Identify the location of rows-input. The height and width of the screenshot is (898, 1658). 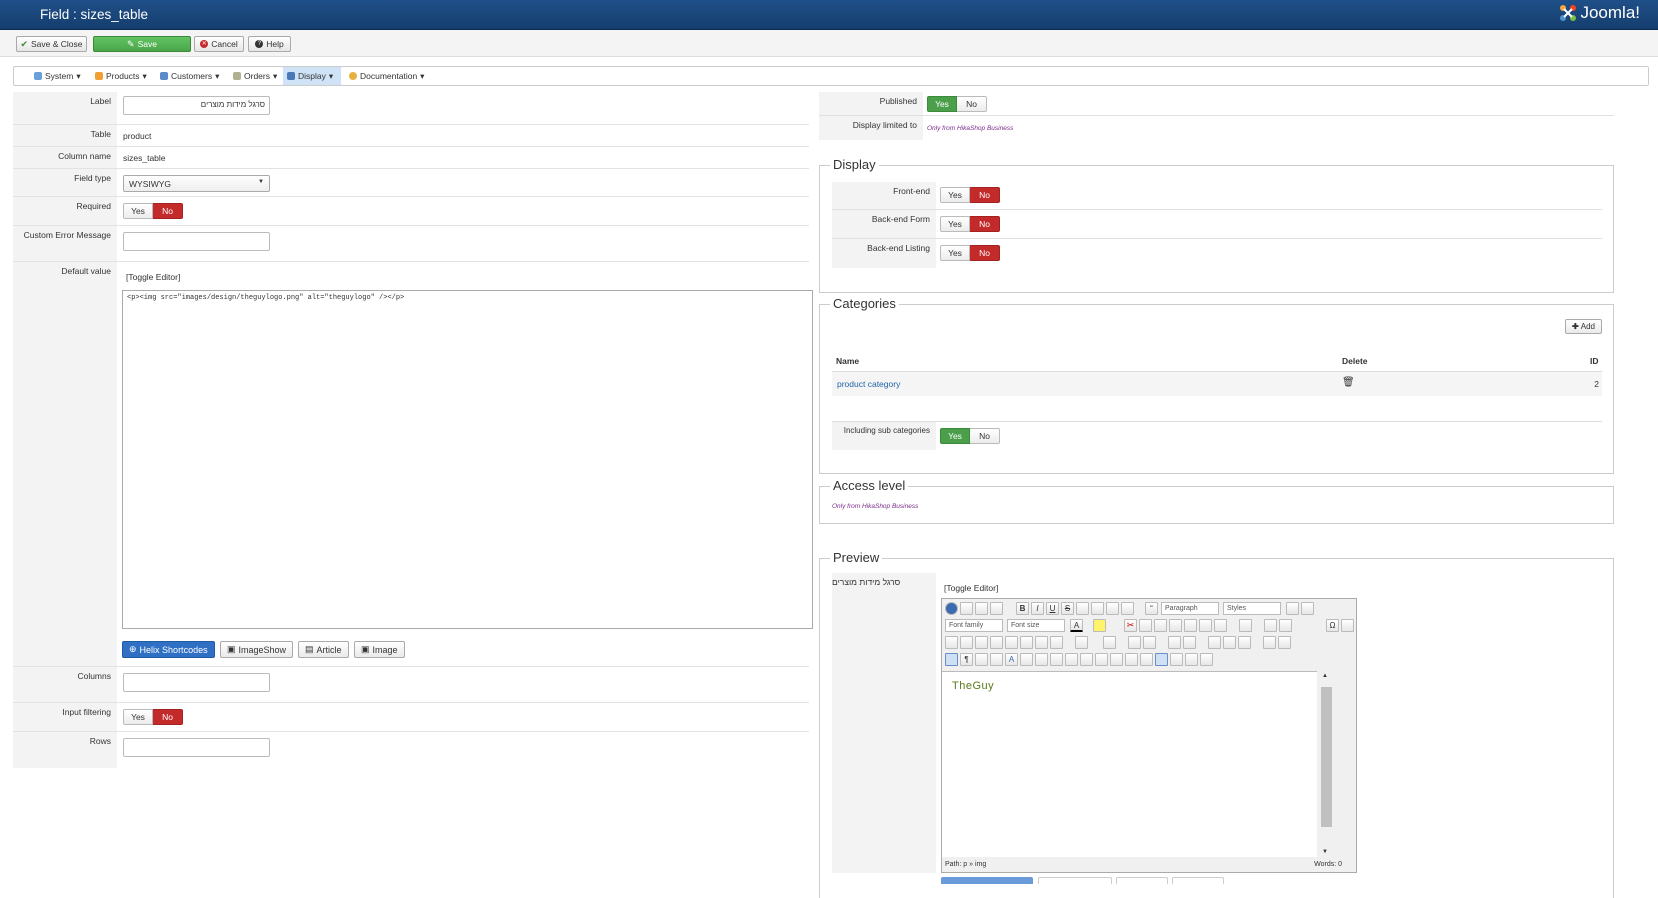
(196, 747).